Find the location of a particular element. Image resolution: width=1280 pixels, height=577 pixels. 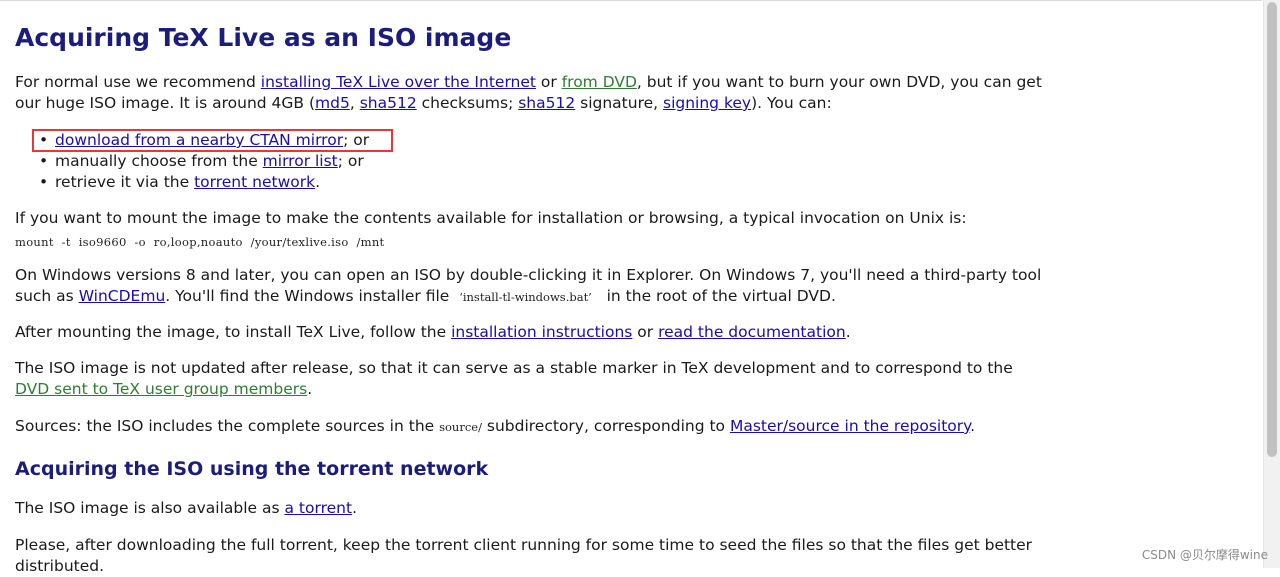

link-install-over-internet: installing TeX Live over the Internet is located at coordinates (398, 82).